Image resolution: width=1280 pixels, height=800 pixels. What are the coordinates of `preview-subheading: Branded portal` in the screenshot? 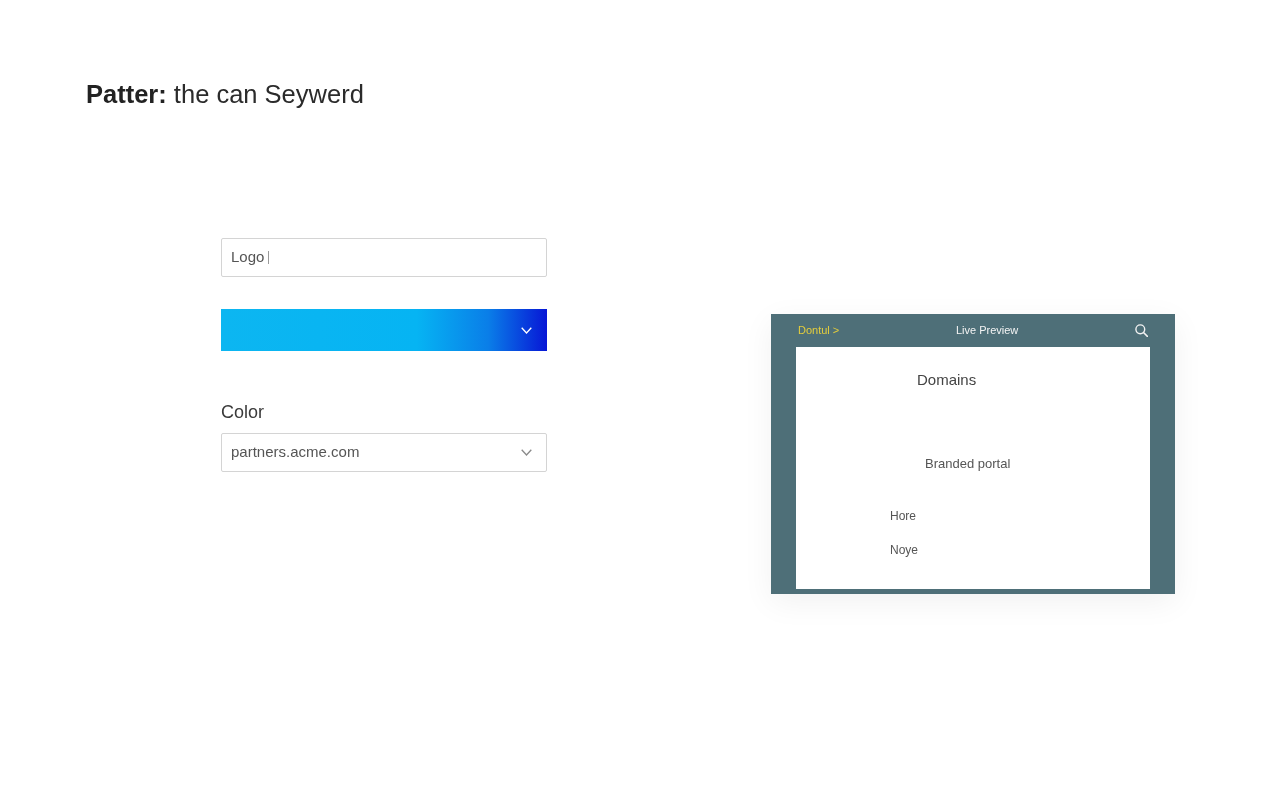 It's located at (968, 464).